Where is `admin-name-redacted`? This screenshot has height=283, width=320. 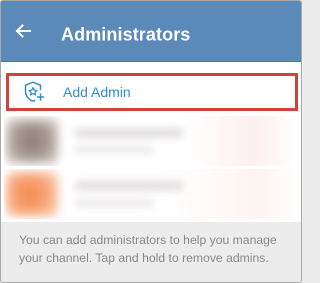 admin-name-redacted is located at coordinates (129, 133).